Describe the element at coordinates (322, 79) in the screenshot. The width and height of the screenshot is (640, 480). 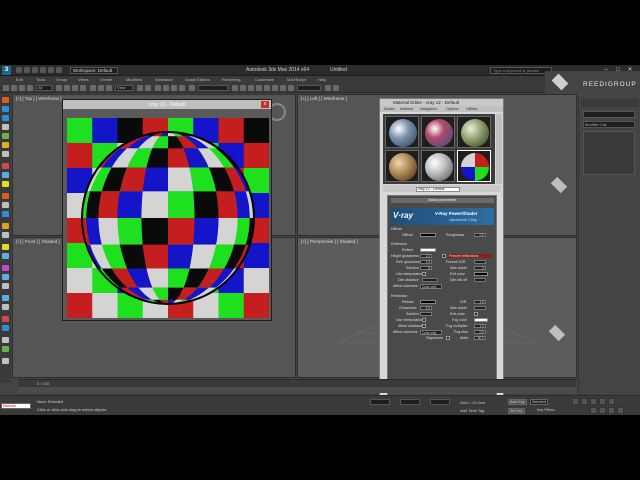
I see `menu-help: Help` at that location.